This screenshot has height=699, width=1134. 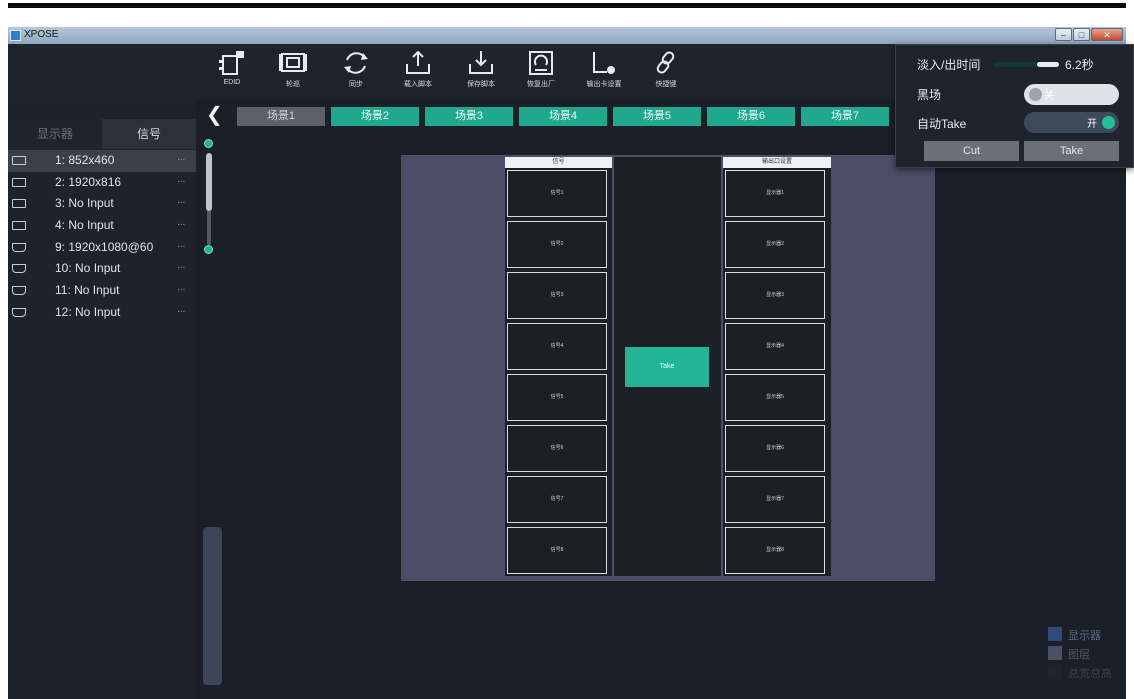 What do you see at coordinates (84, 225) in the screenshot?
I see `signal-label: 4: No Input` at bounding box center [84, 225].